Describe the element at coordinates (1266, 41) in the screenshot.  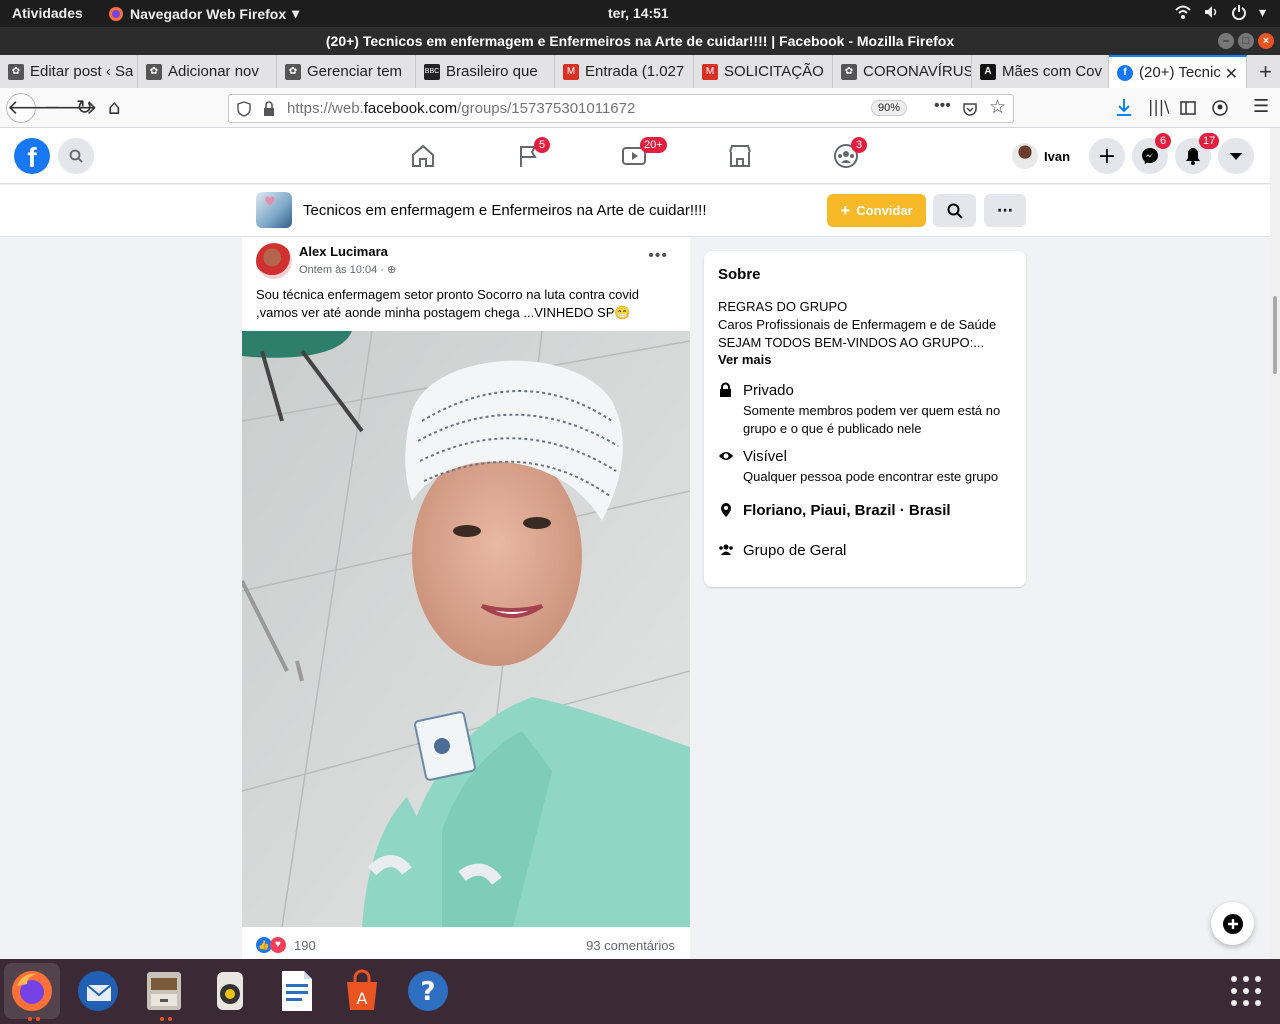
I see `close-window-button: ×` at that location.